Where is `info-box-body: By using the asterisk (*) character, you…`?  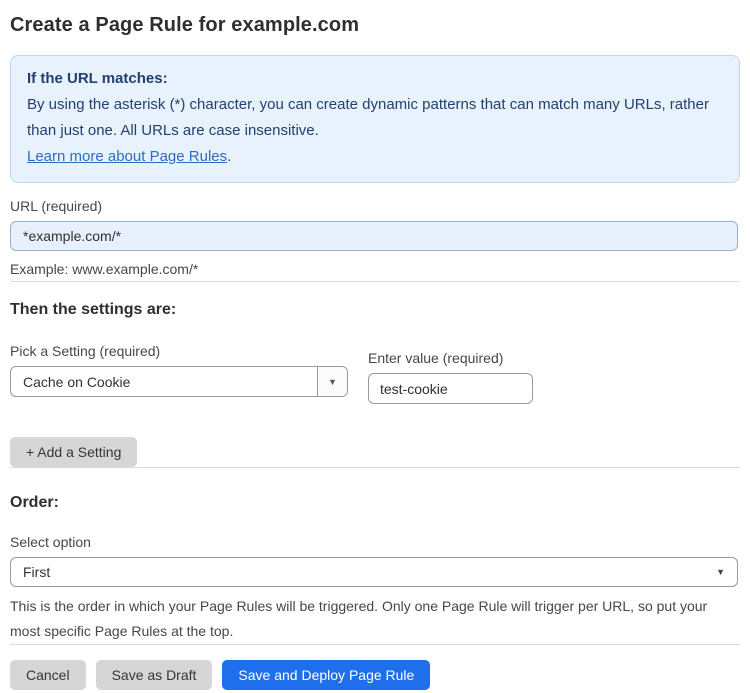
info-box-body: By using the asterisk (*) character, you… is located at coordinates (368, 117).